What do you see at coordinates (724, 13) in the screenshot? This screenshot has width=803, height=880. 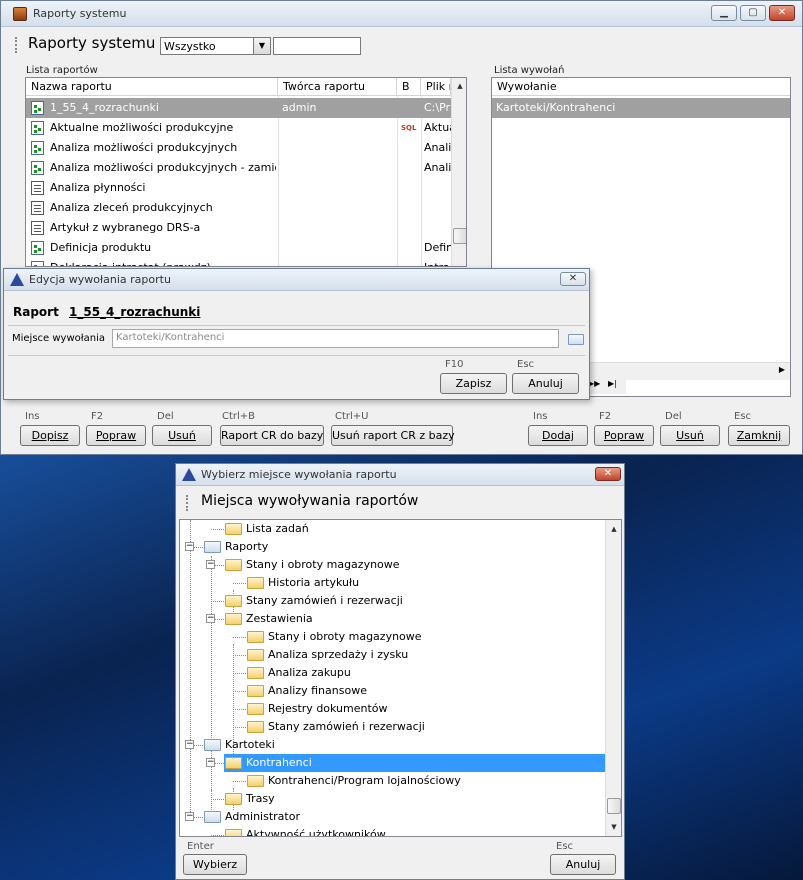 I see `minimize-button: ▁` at bounding box center [724, 13].